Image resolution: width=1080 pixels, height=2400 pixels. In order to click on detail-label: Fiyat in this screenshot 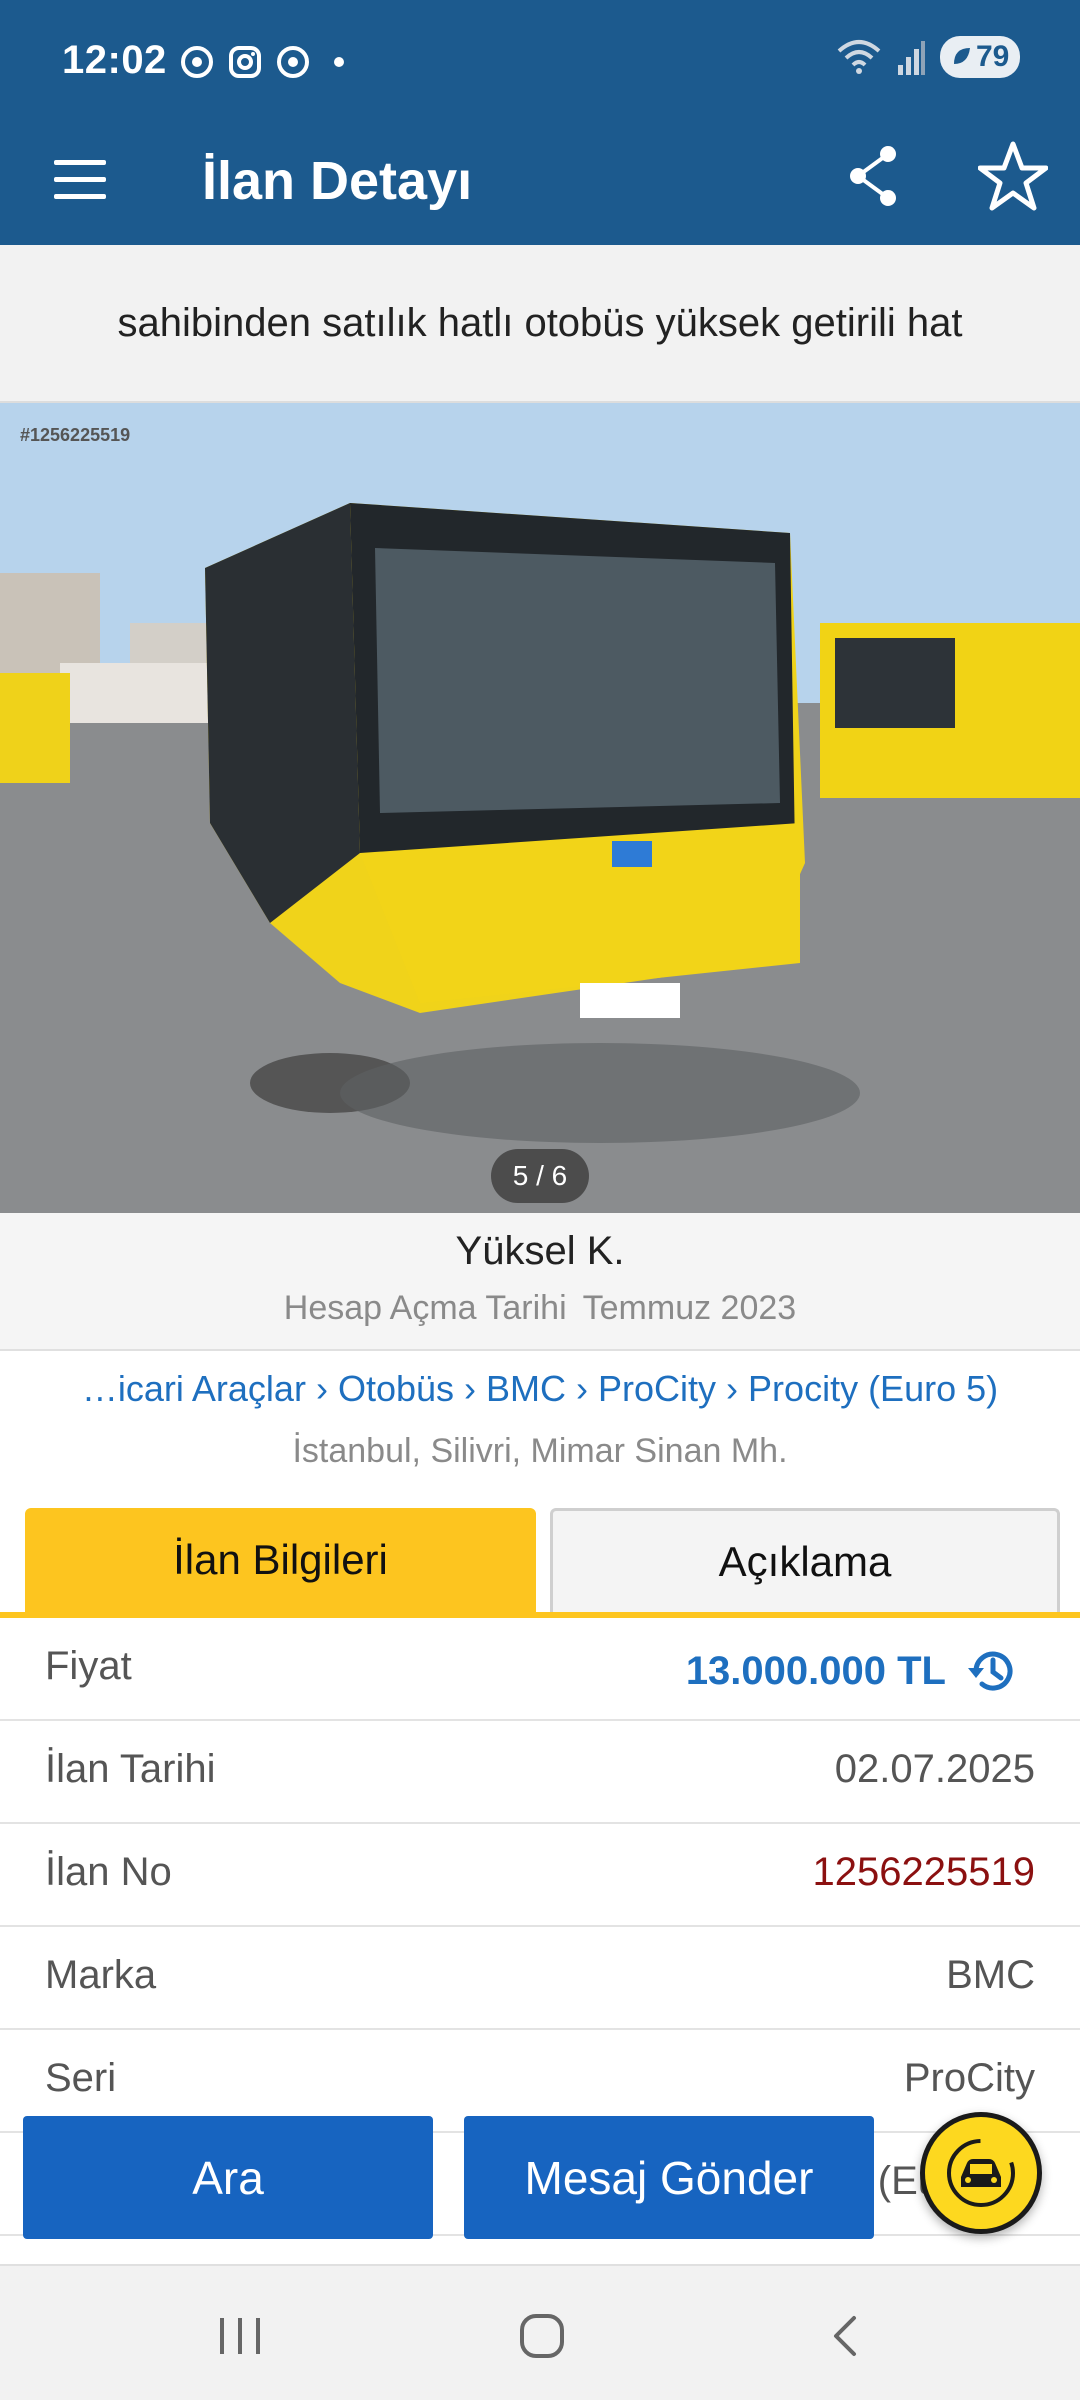, I will do `click(88, 1666)`.